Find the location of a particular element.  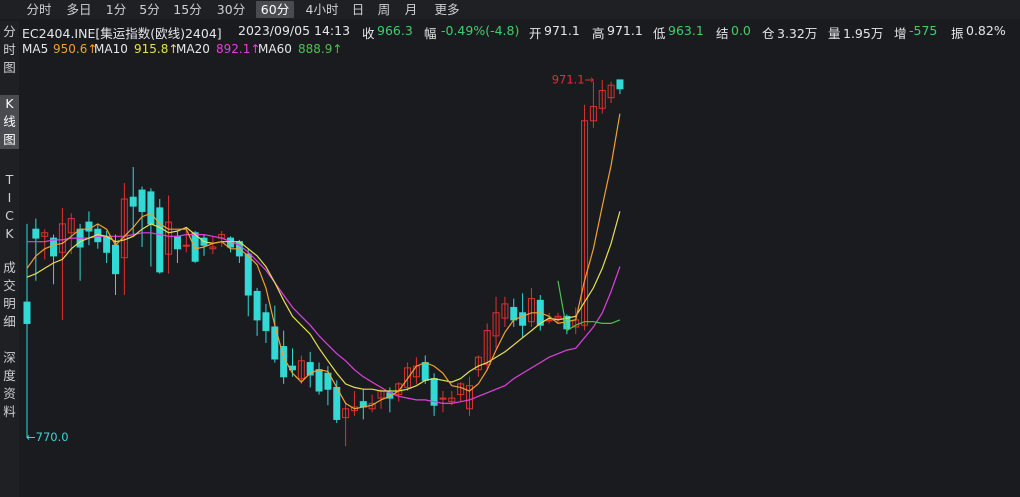

ma5-name: MA5 is located at coordinates (35, 49).